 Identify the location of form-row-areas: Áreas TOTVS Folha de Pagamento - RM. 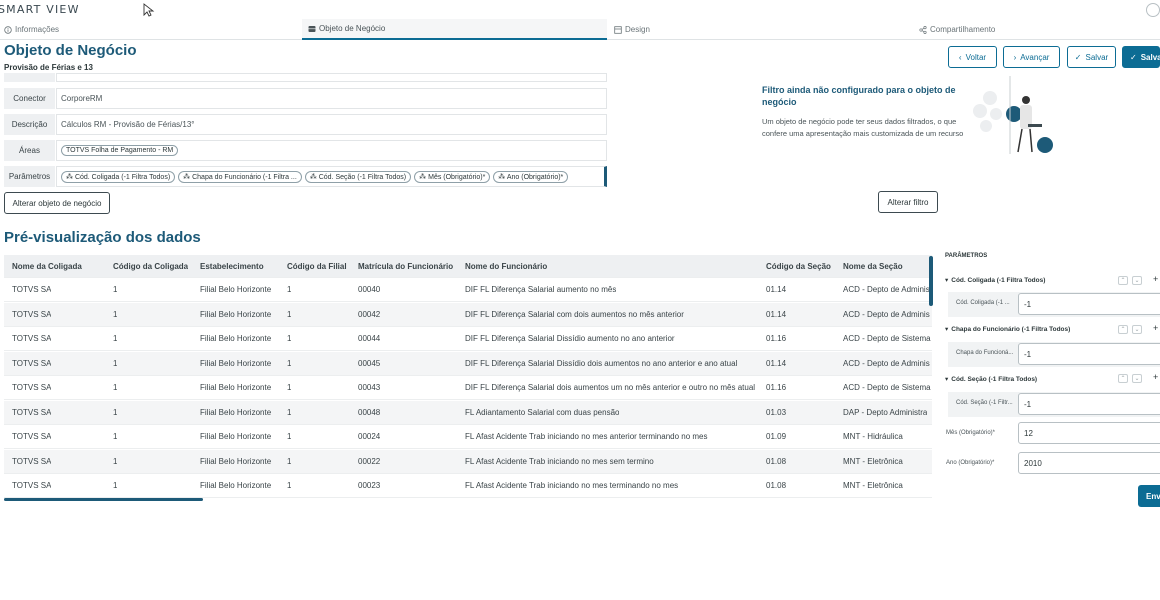
(305, 150).